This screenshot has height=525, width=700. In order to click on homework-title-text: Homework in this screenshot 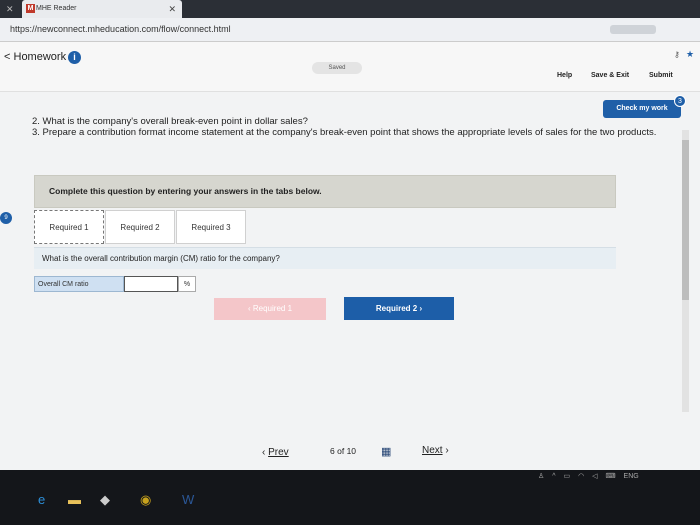, I will do `click(40, 57)`.